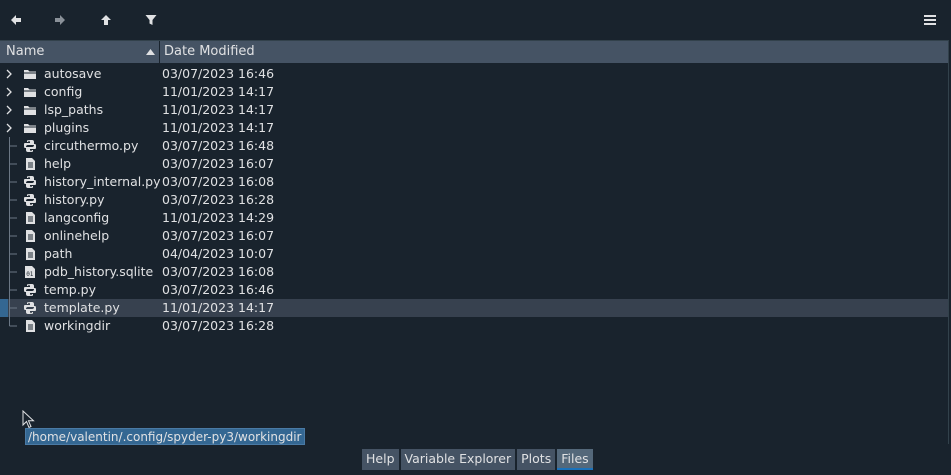 The width and height of the screenshot is (951, 475). Describe the element at coordinates (474, 74) in the screenshot. I see `folder-row: autosave 03/07/2023 16:46` at that location.